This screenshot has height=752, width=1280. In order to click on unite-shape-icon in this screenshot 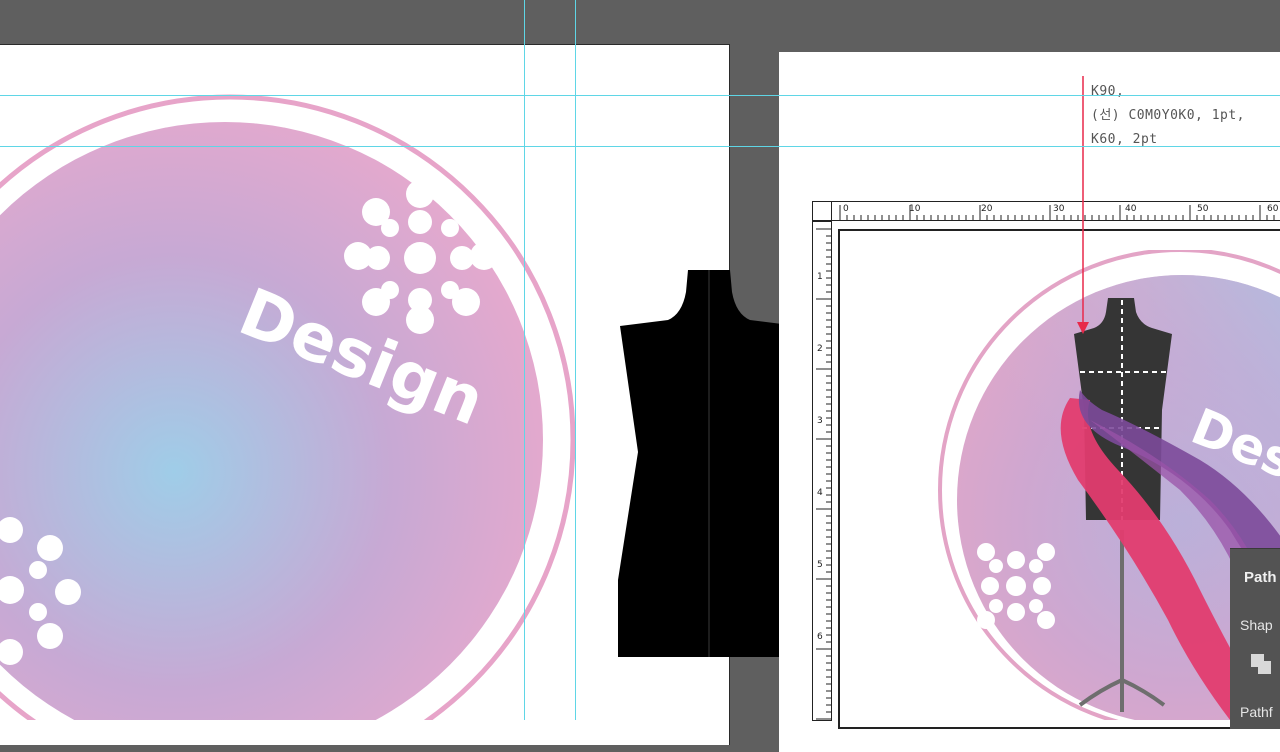, I will do `click(1261, 664)`.